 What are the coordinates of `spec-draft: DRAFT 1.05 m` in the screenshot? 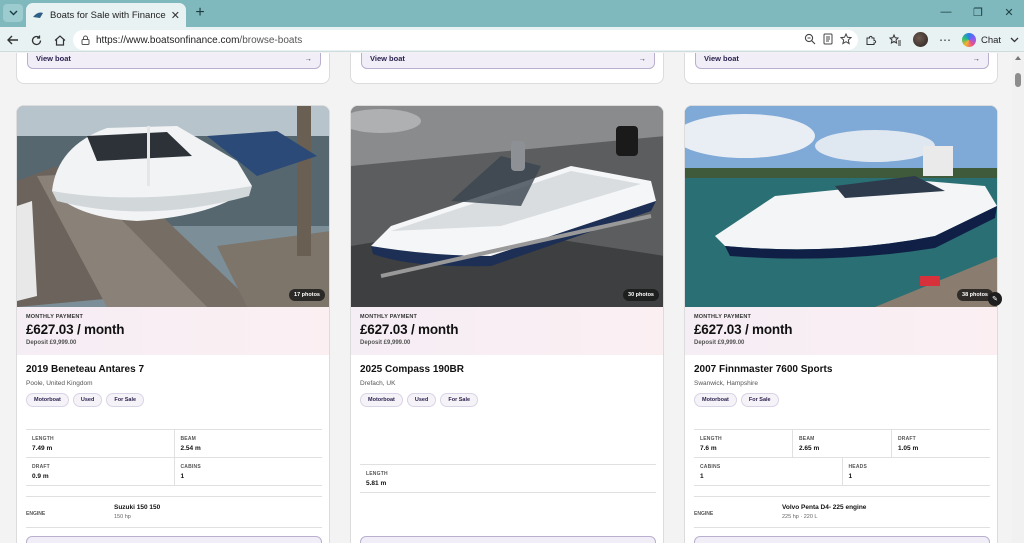 It's located at (940, 443).